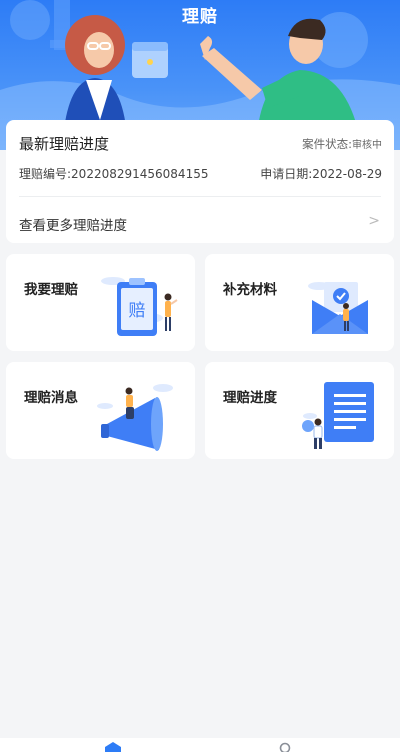  What do you see at coordinates (64, 144) in the screenshot?
I see `card-title: 最新理赔进度` at bounding box center [64, 144].